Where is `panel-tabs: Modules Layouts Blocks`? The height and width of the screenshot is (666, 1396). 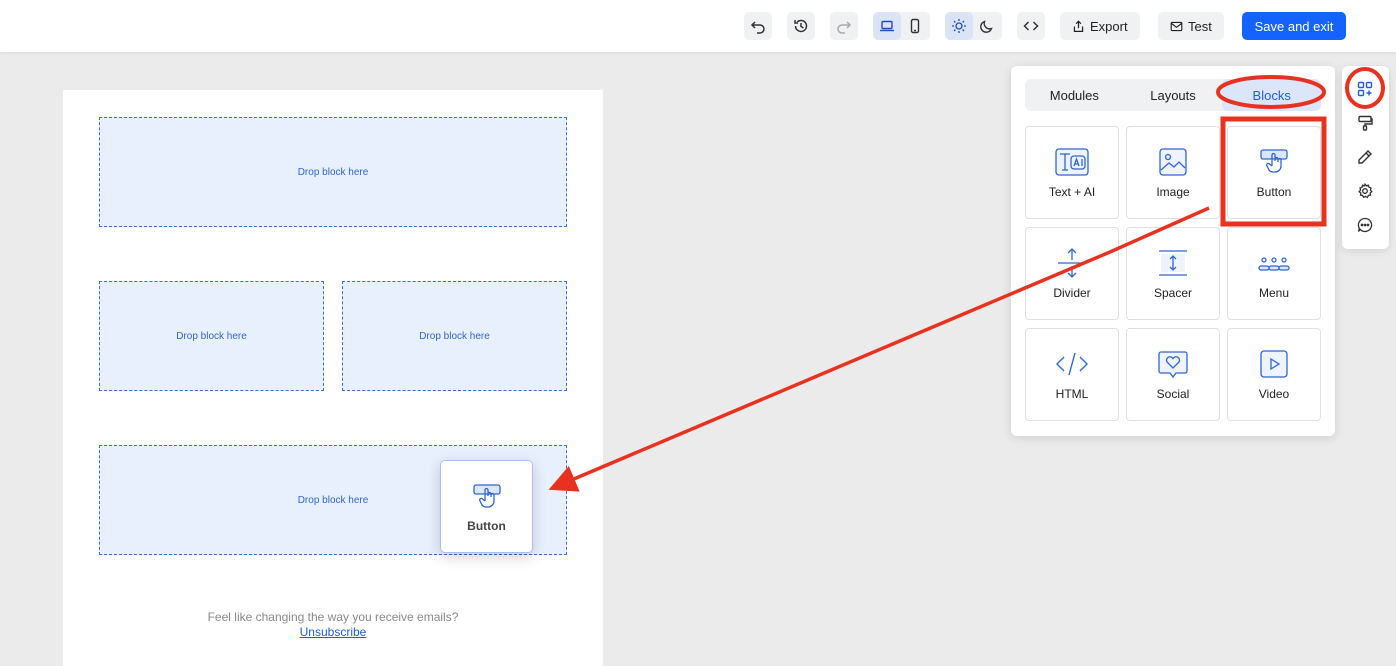
panel-tabs: Modules Layouts Blocks is located at coordinates (1173, 95).